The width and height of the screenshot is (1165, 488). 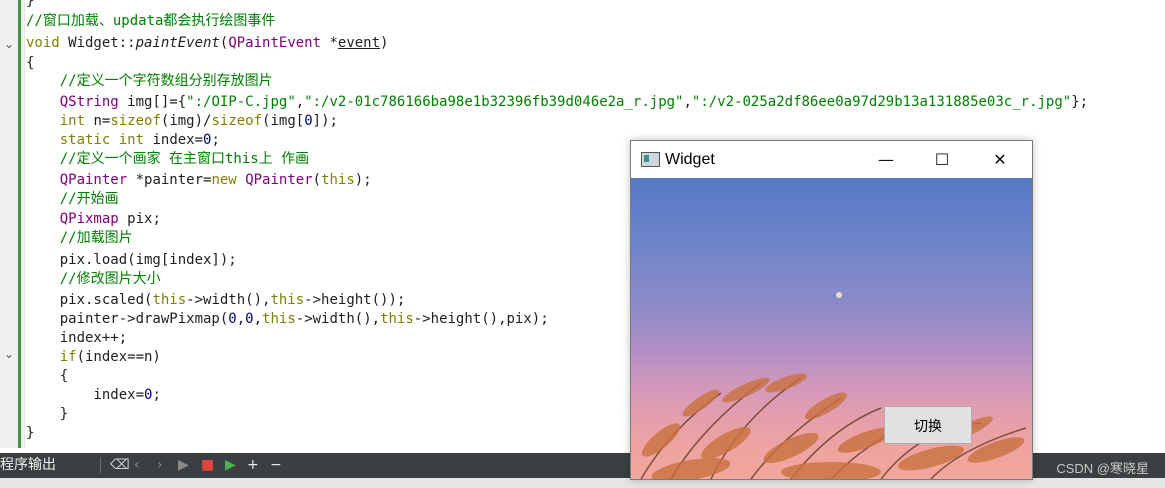 What do you see at coordinates (120, 465) in the screenshot?
I see `clean-icon: ⌫` at bounding box center [120, 465].